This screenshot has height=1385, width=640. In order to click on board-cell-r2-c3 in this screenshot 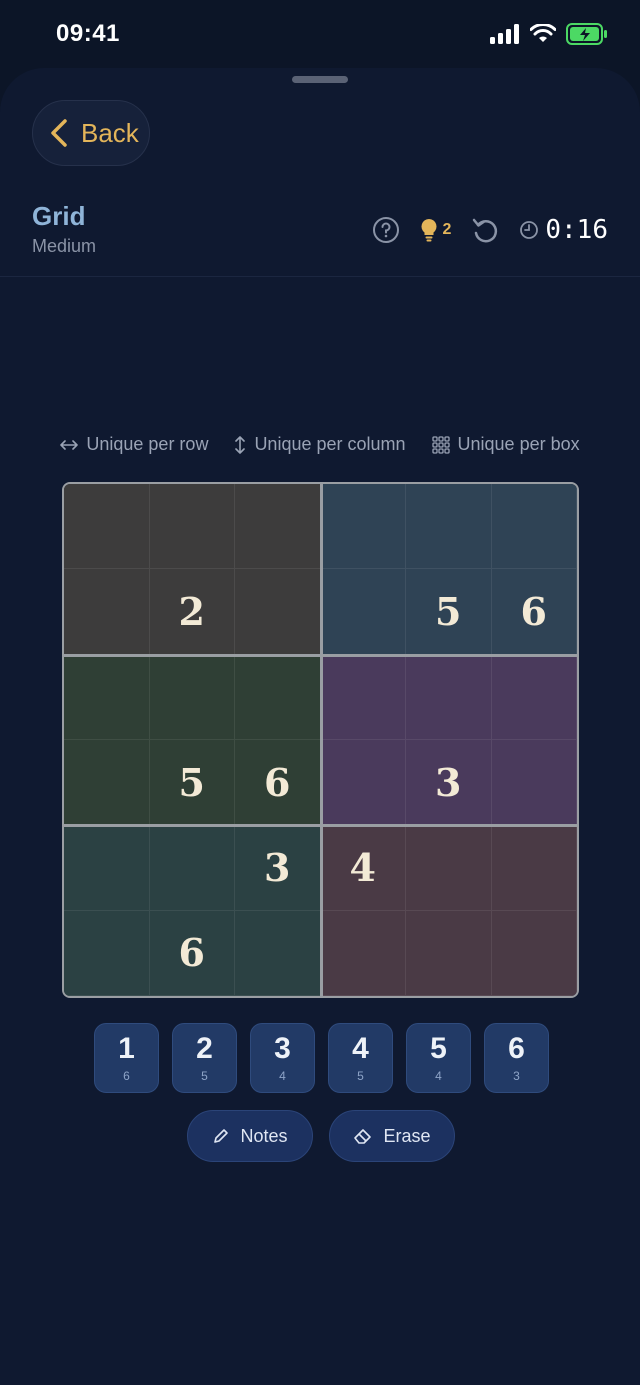, I will do `click(278, 612)`.